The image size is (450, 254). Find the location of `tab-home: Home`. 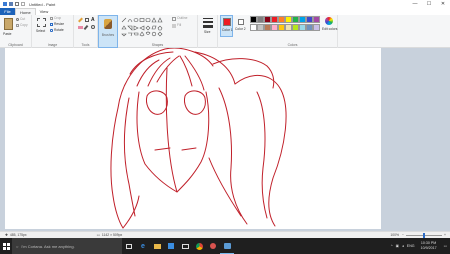

tab-home: Home is located at coordinates (25, 11).